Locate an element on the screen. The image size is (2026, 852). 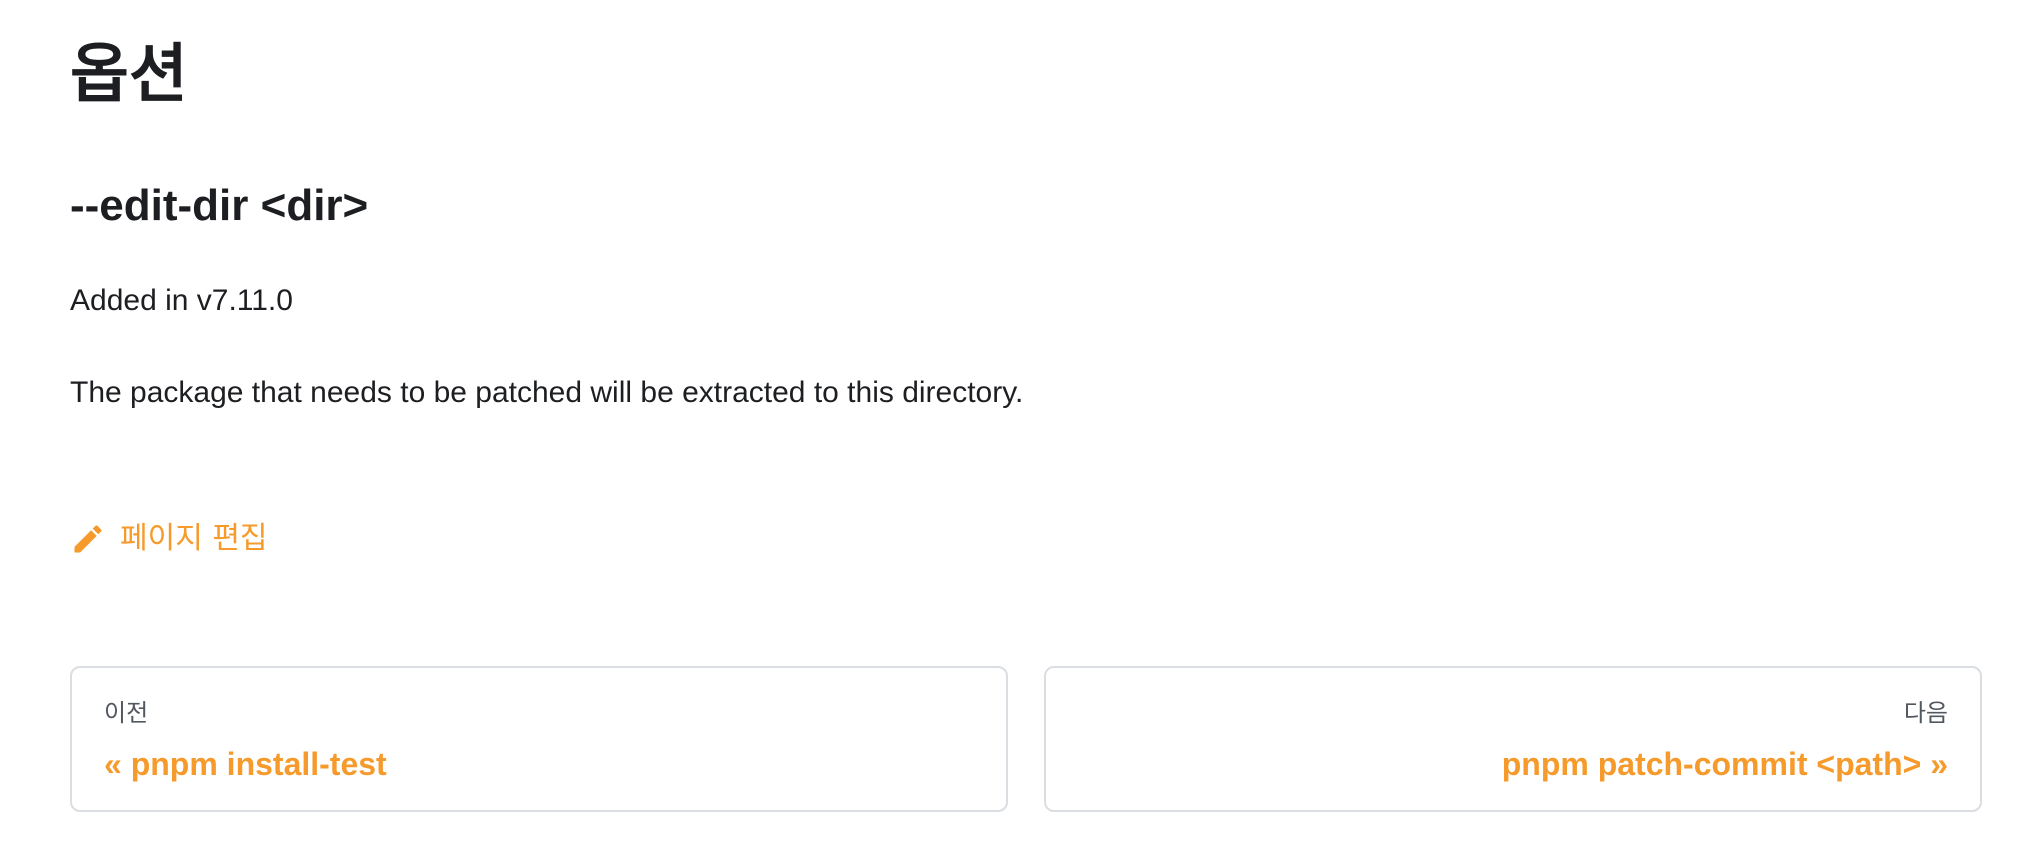
option-heading: --edit-dir <dir> is located at coordinates (219, 205).